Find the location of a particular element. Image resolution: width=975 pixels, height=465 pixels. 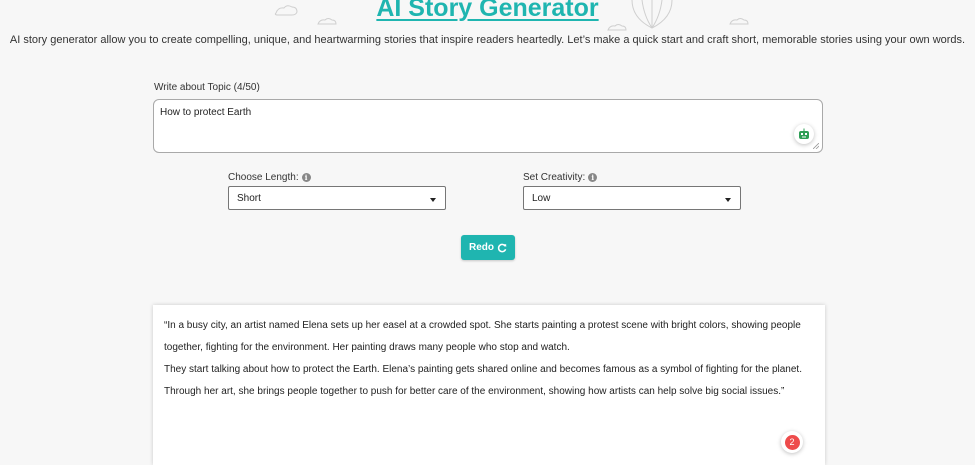

creativity-label: Set Creativity: i is located at coordinates (560, 177).